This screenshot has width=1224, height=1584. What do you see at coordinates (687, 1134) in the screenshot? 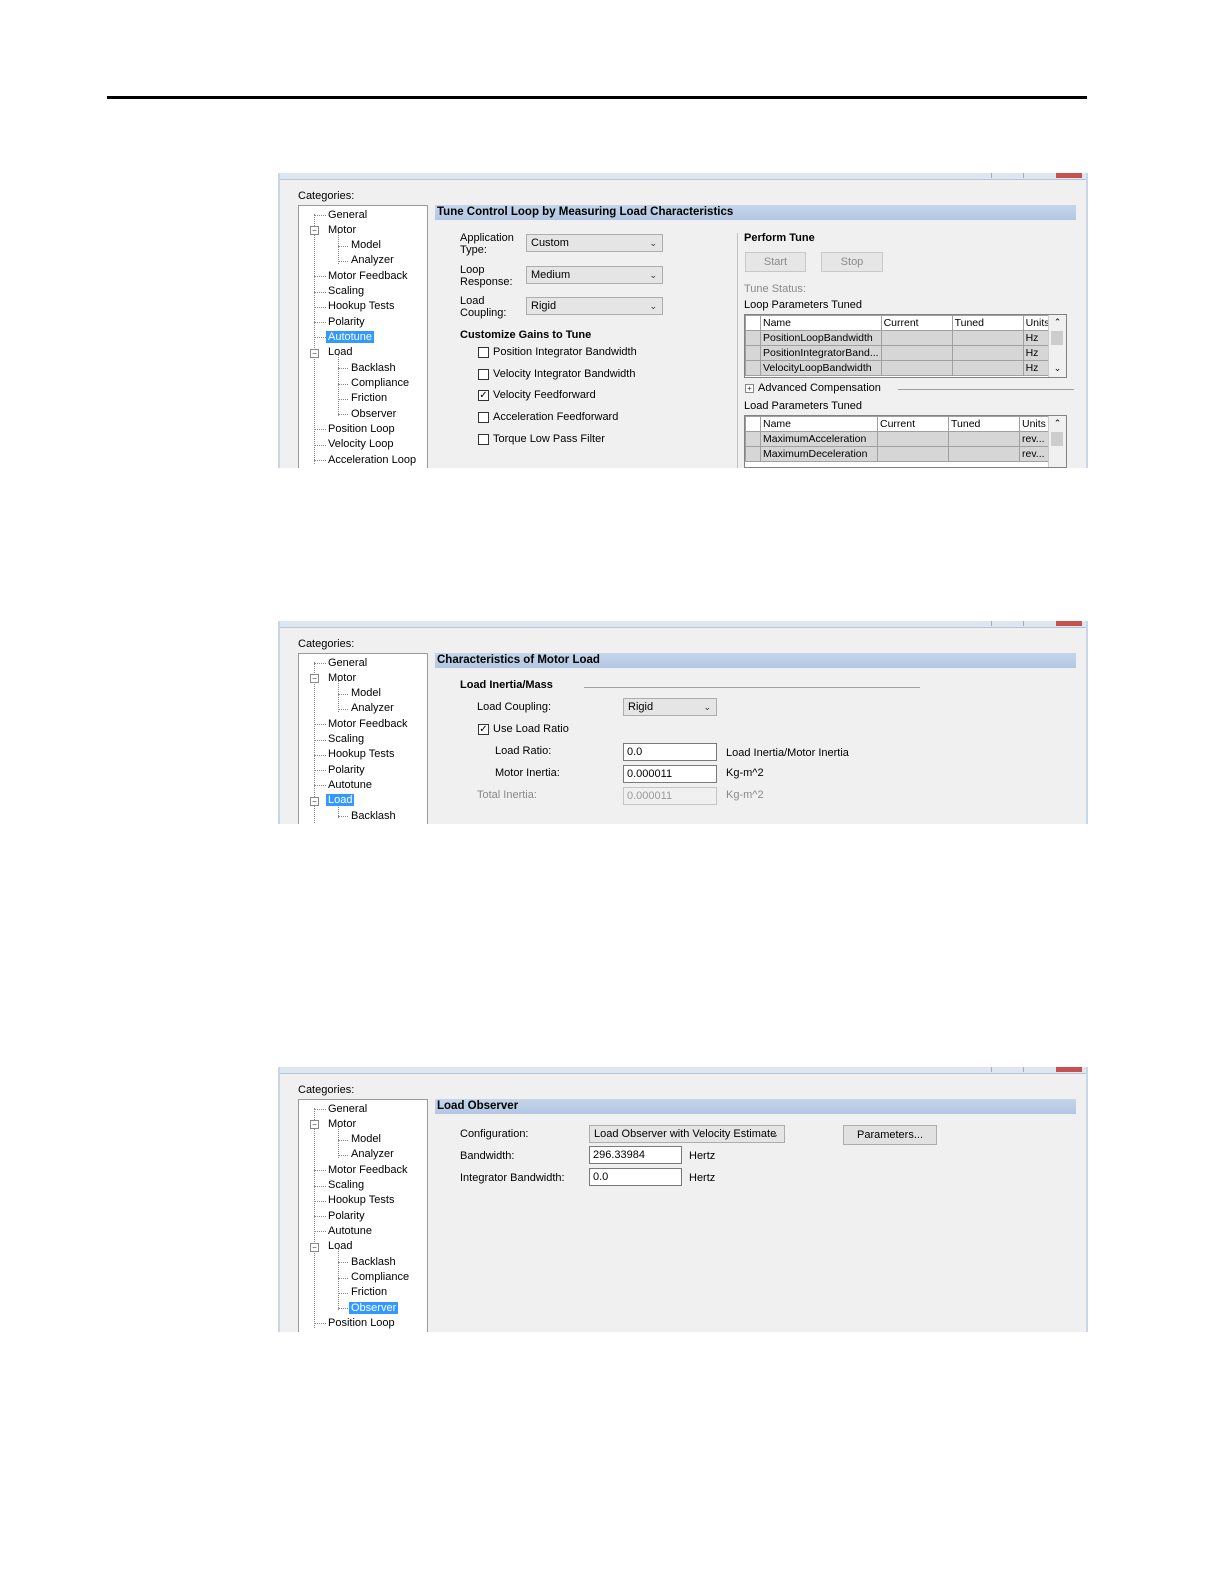
I see `configuration-select: Load Observer with Velocity Estimate ⌄` at bounding box center [687, 1134].